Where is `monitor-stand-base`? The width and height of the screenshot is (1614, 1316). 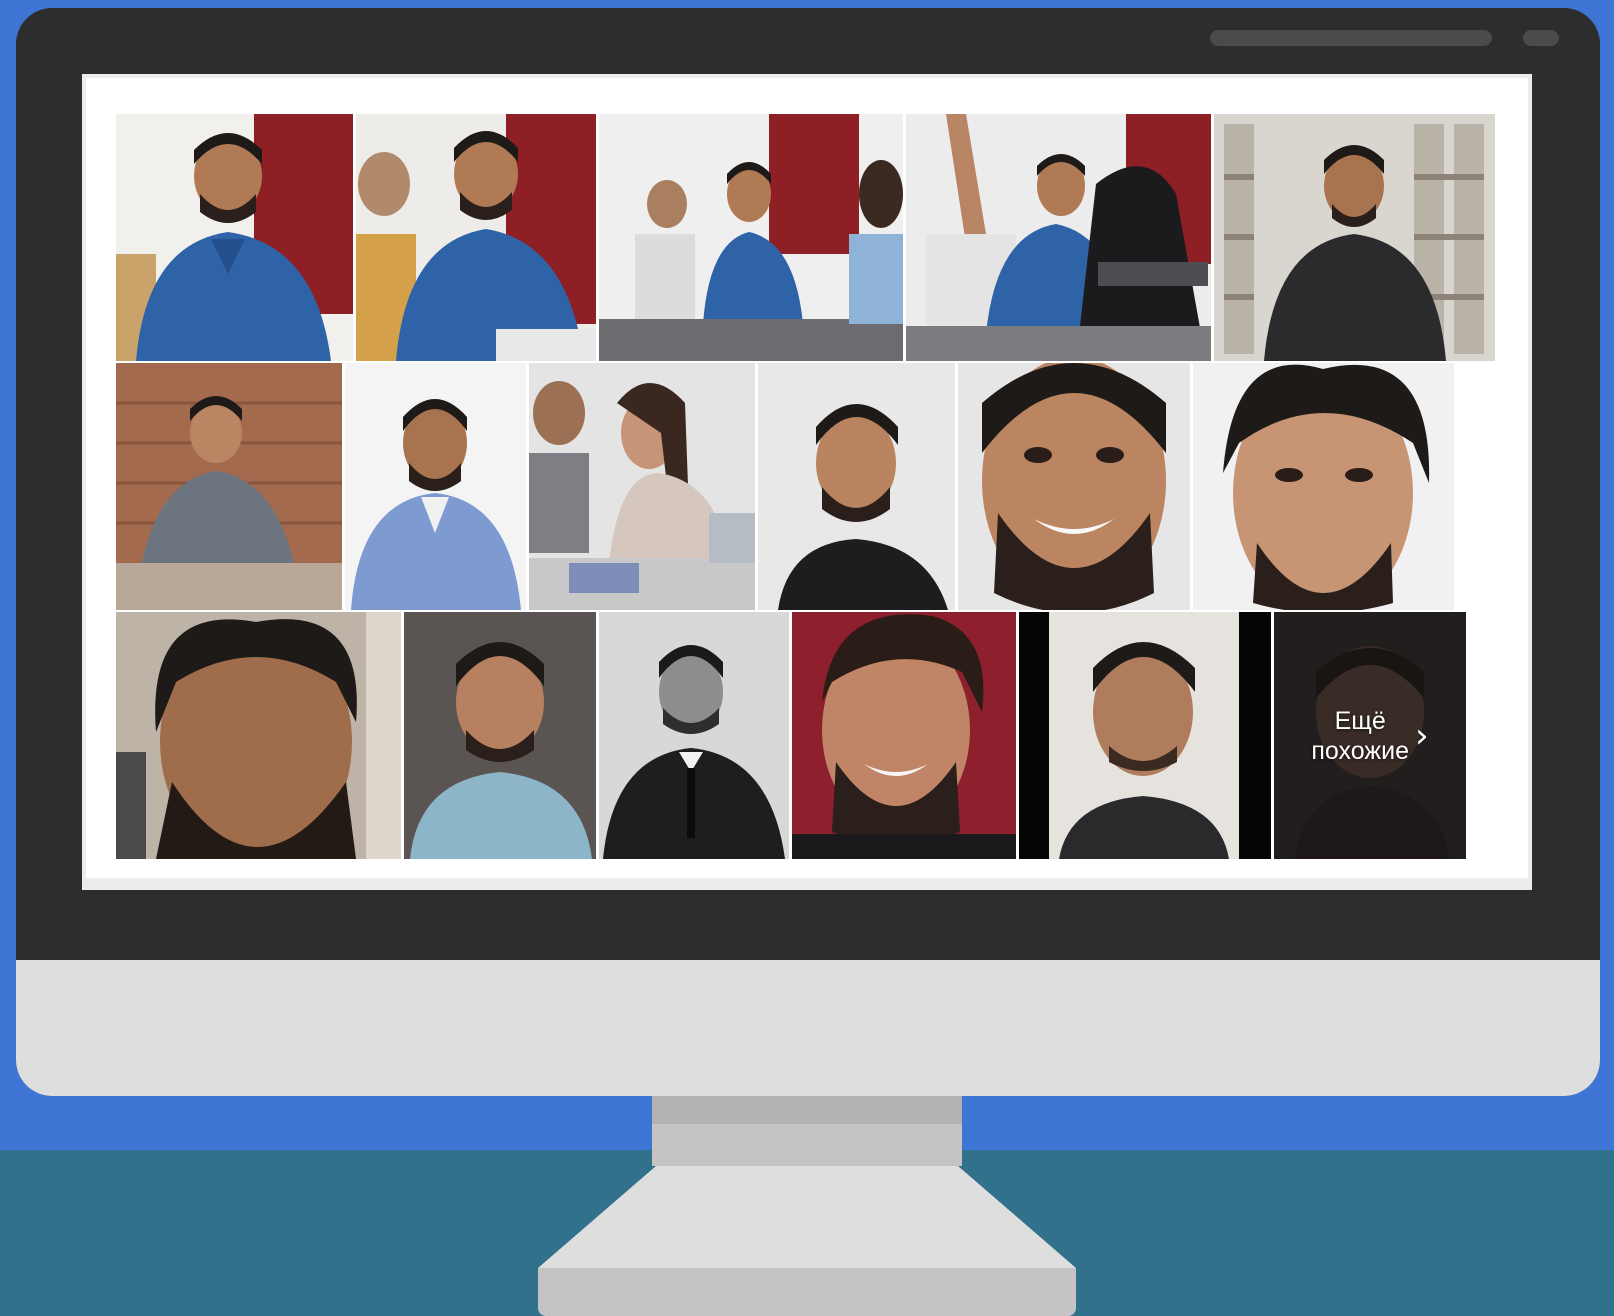 monitor-stand-base is located at coordinates (807, 1292).